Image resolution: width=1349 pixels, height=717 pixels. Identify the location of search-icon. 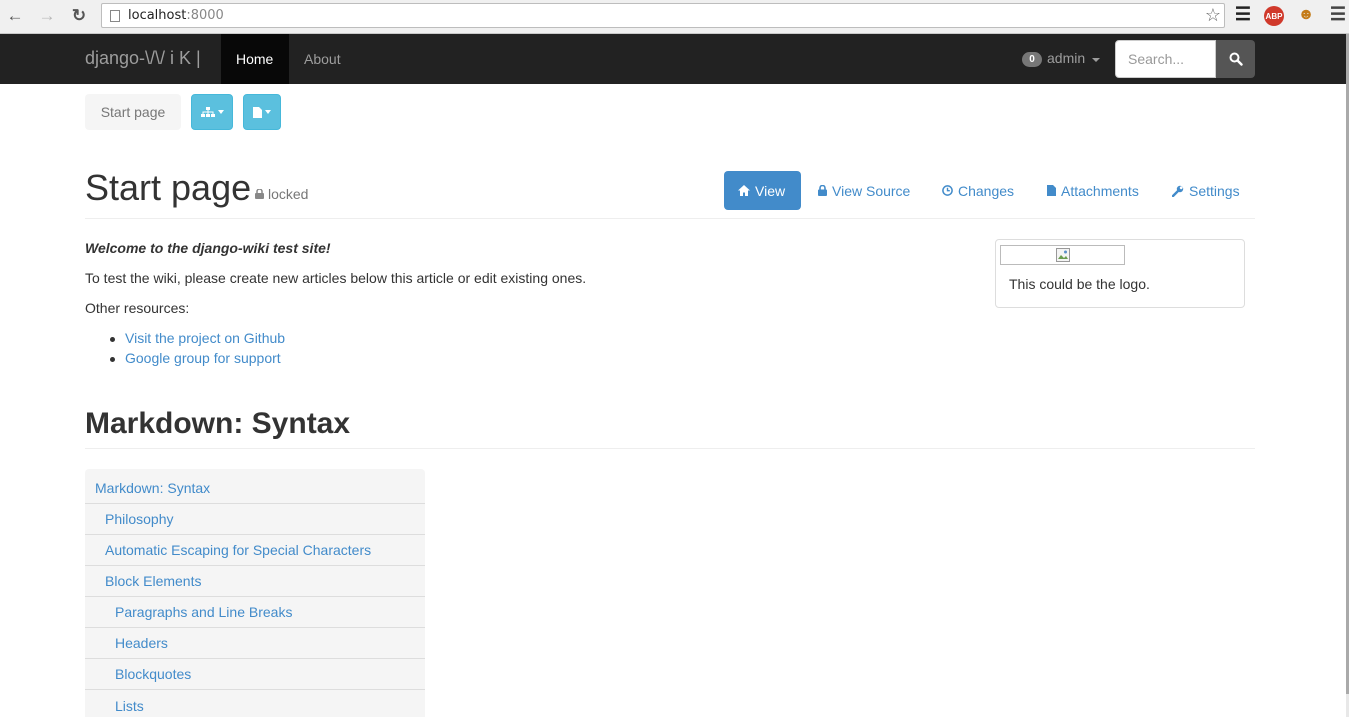
(1236, 59).